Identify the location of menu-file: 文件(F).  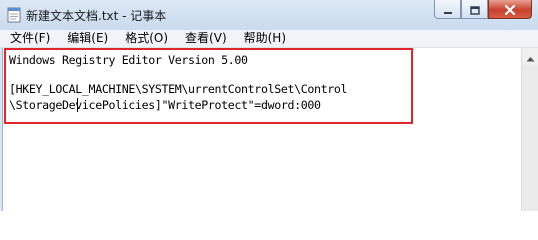
(28, 38).